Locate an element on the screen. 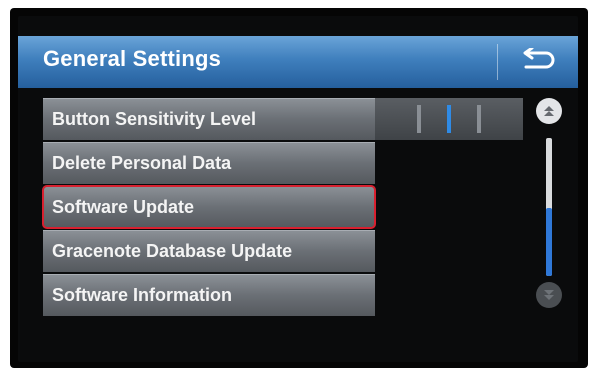  header-divider is located at coordinates (497, 62).